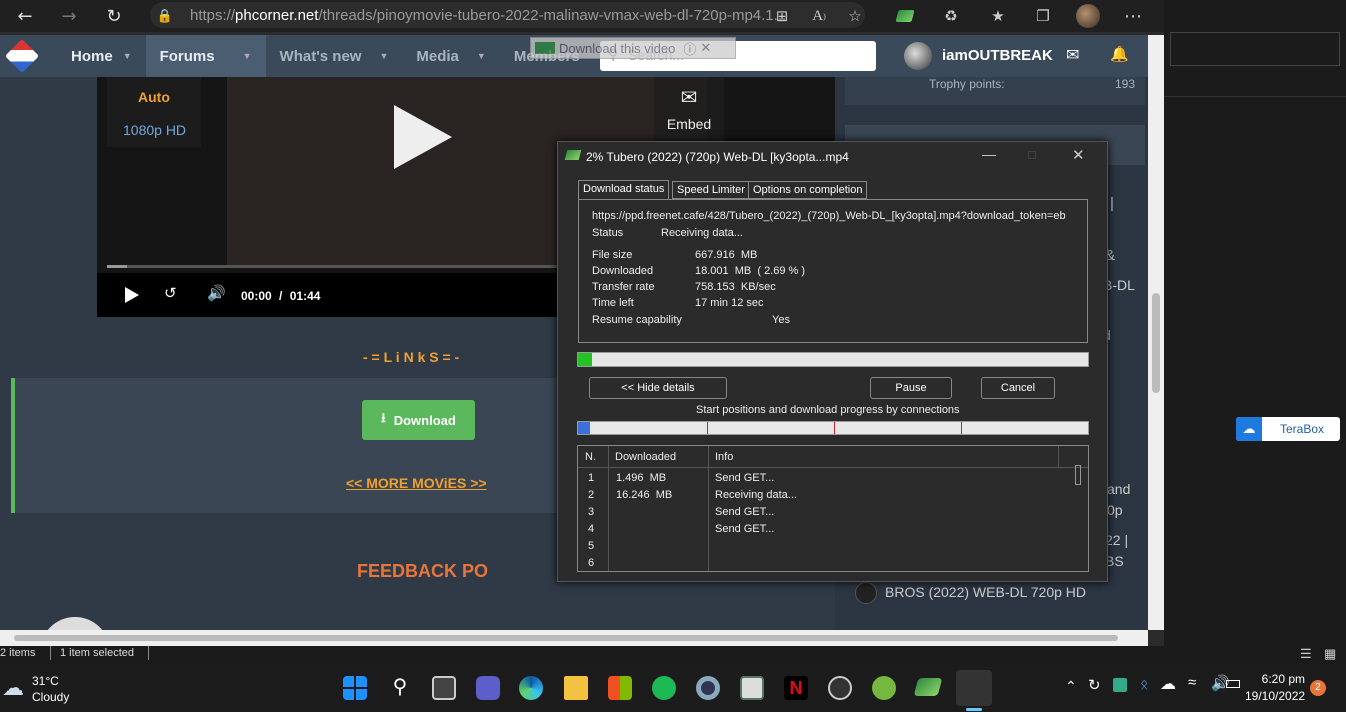  What do you see at coordinates (355, 688) in the screenshot?
I see `start-icon` at bounding box center [355, 688].